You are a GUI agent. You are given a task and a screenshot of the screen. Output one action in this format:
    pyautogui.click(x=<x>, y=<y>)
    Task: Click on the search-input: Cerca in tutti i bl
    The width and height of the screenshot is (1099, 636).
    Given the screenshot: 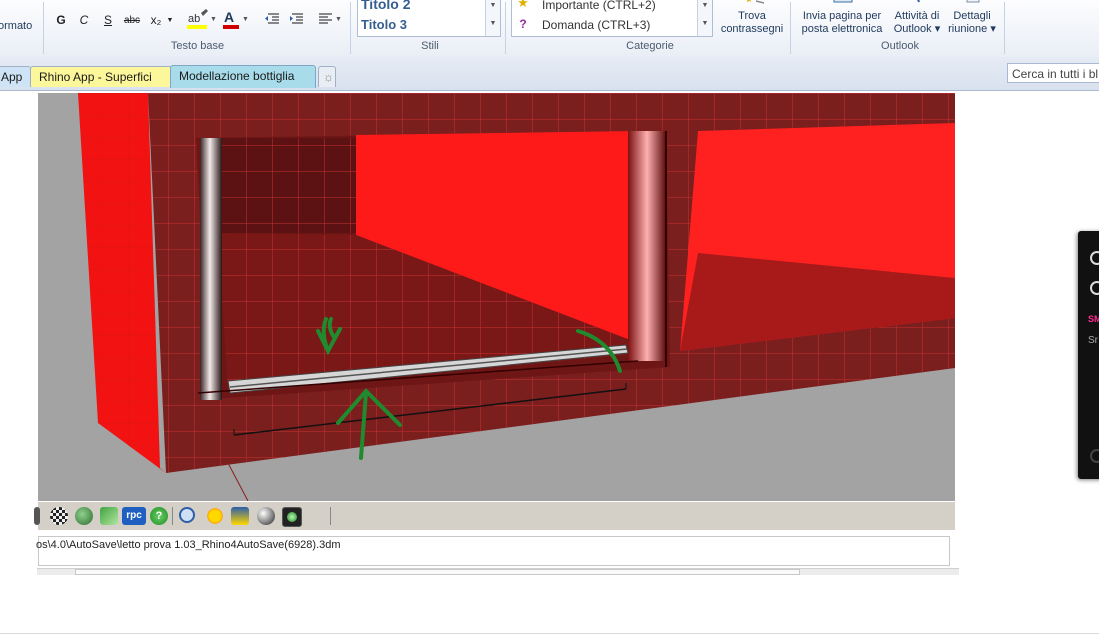 What is the action you would take?
    pyautogui.click(x=1053, y=73)
    